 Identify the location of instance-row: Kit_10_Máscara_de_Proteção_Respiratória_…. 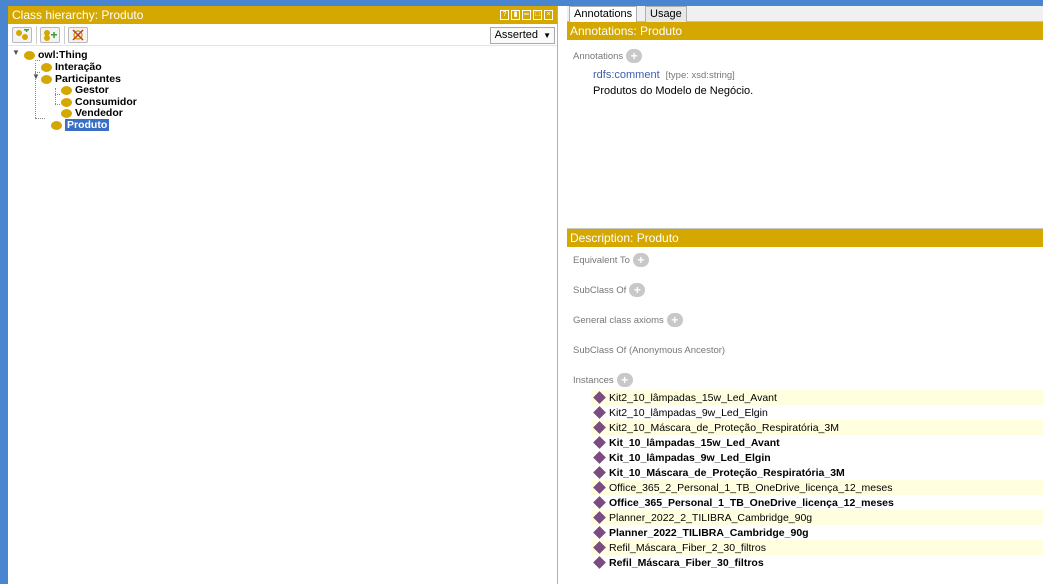
(817, 472).